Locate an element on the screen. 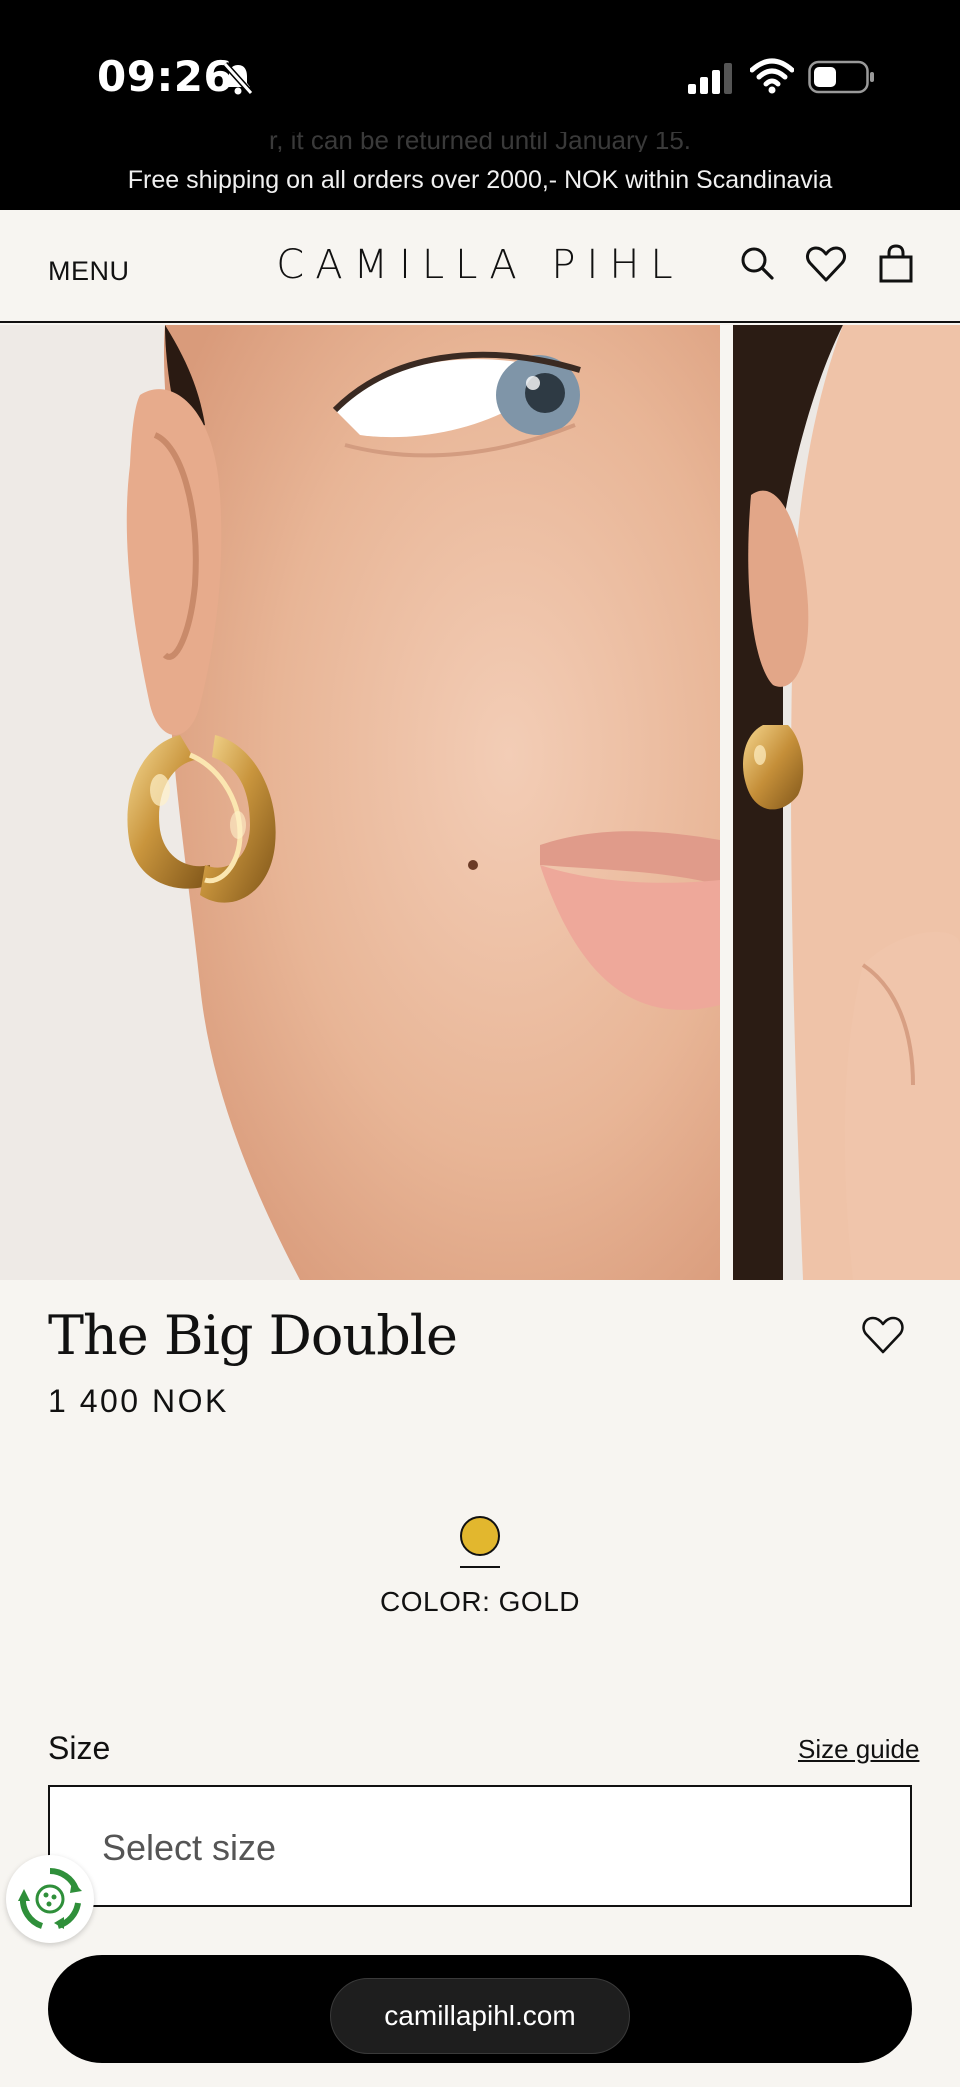  bag-icon is located at coordinates (896, 264).